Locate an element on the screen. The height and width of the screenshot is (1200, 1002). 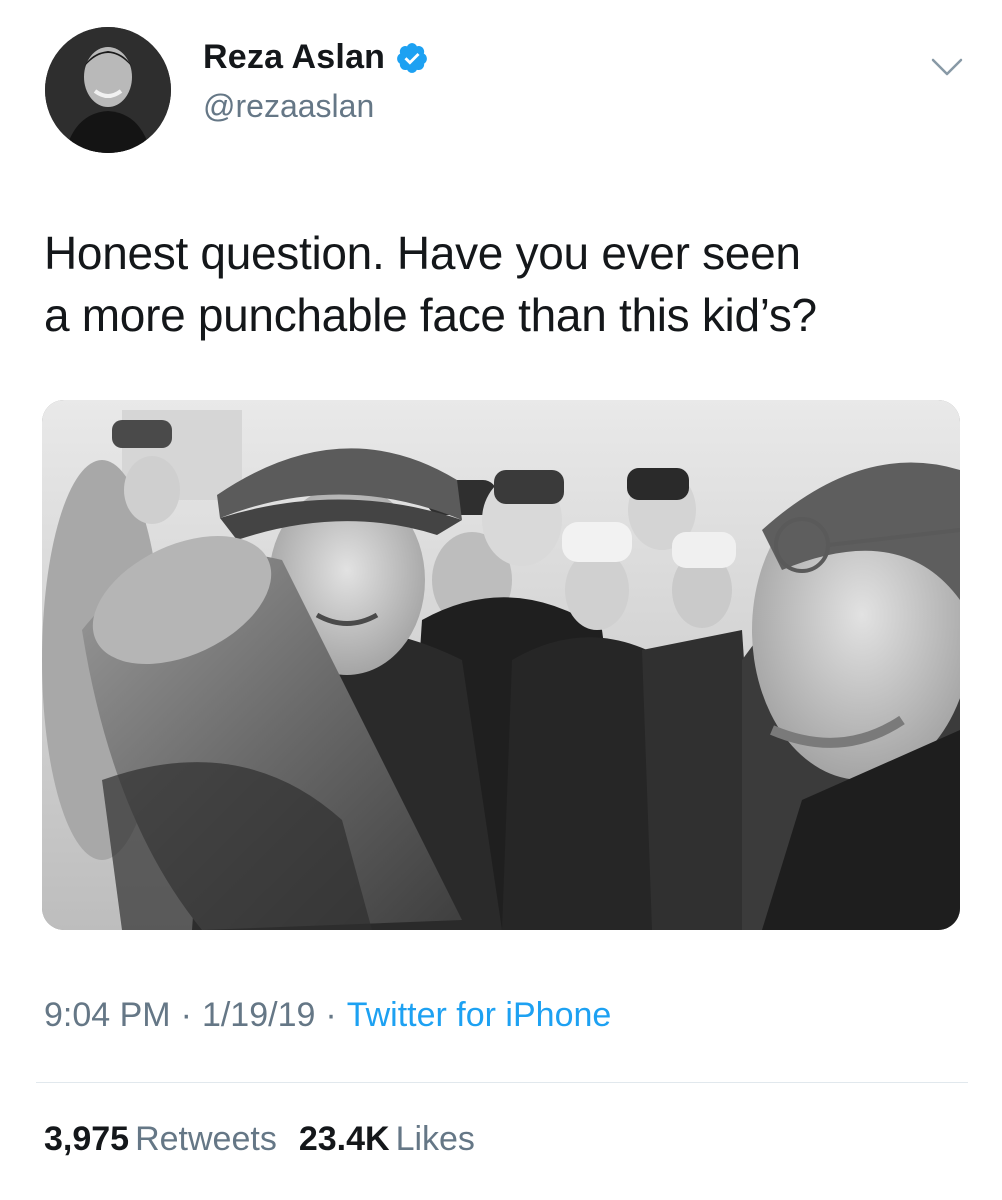
retweets-label: Retweets is located at coordinates (206, 1139).